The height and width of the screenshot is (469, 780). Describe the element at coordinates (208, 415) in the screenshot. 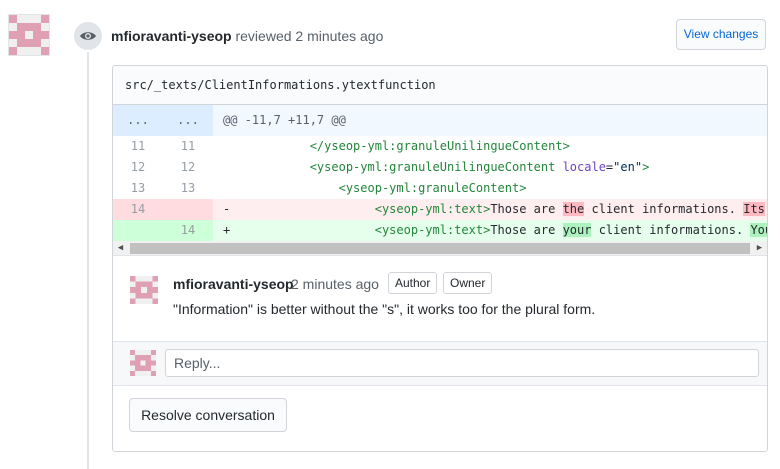

I see `resolve-conversation-button: Resolve conversation` at that location.